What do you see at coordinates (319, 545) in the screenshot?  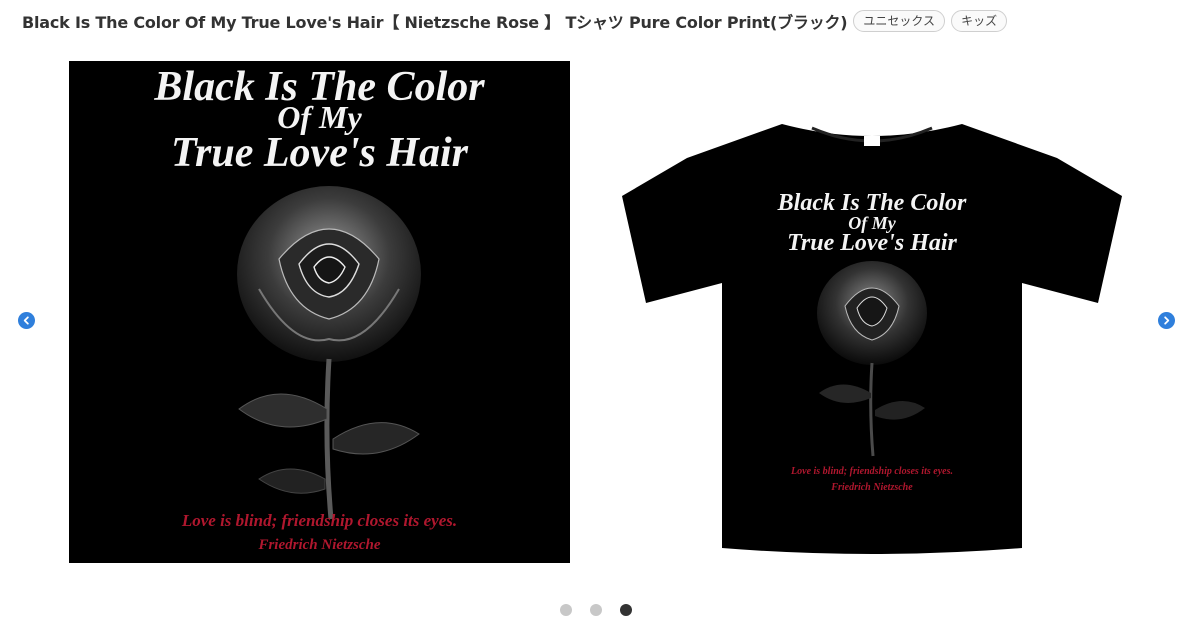 I see `design-quote-author: Friedrich Nietzsche` at bounding box center [319, 545].